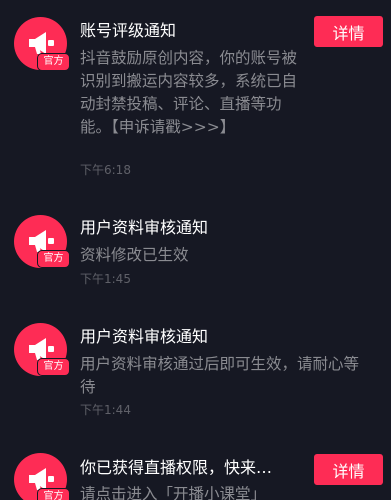 This screenshot has height=500, width=391. I want to click on notification-time: 下午1:44, so click(105, 410).